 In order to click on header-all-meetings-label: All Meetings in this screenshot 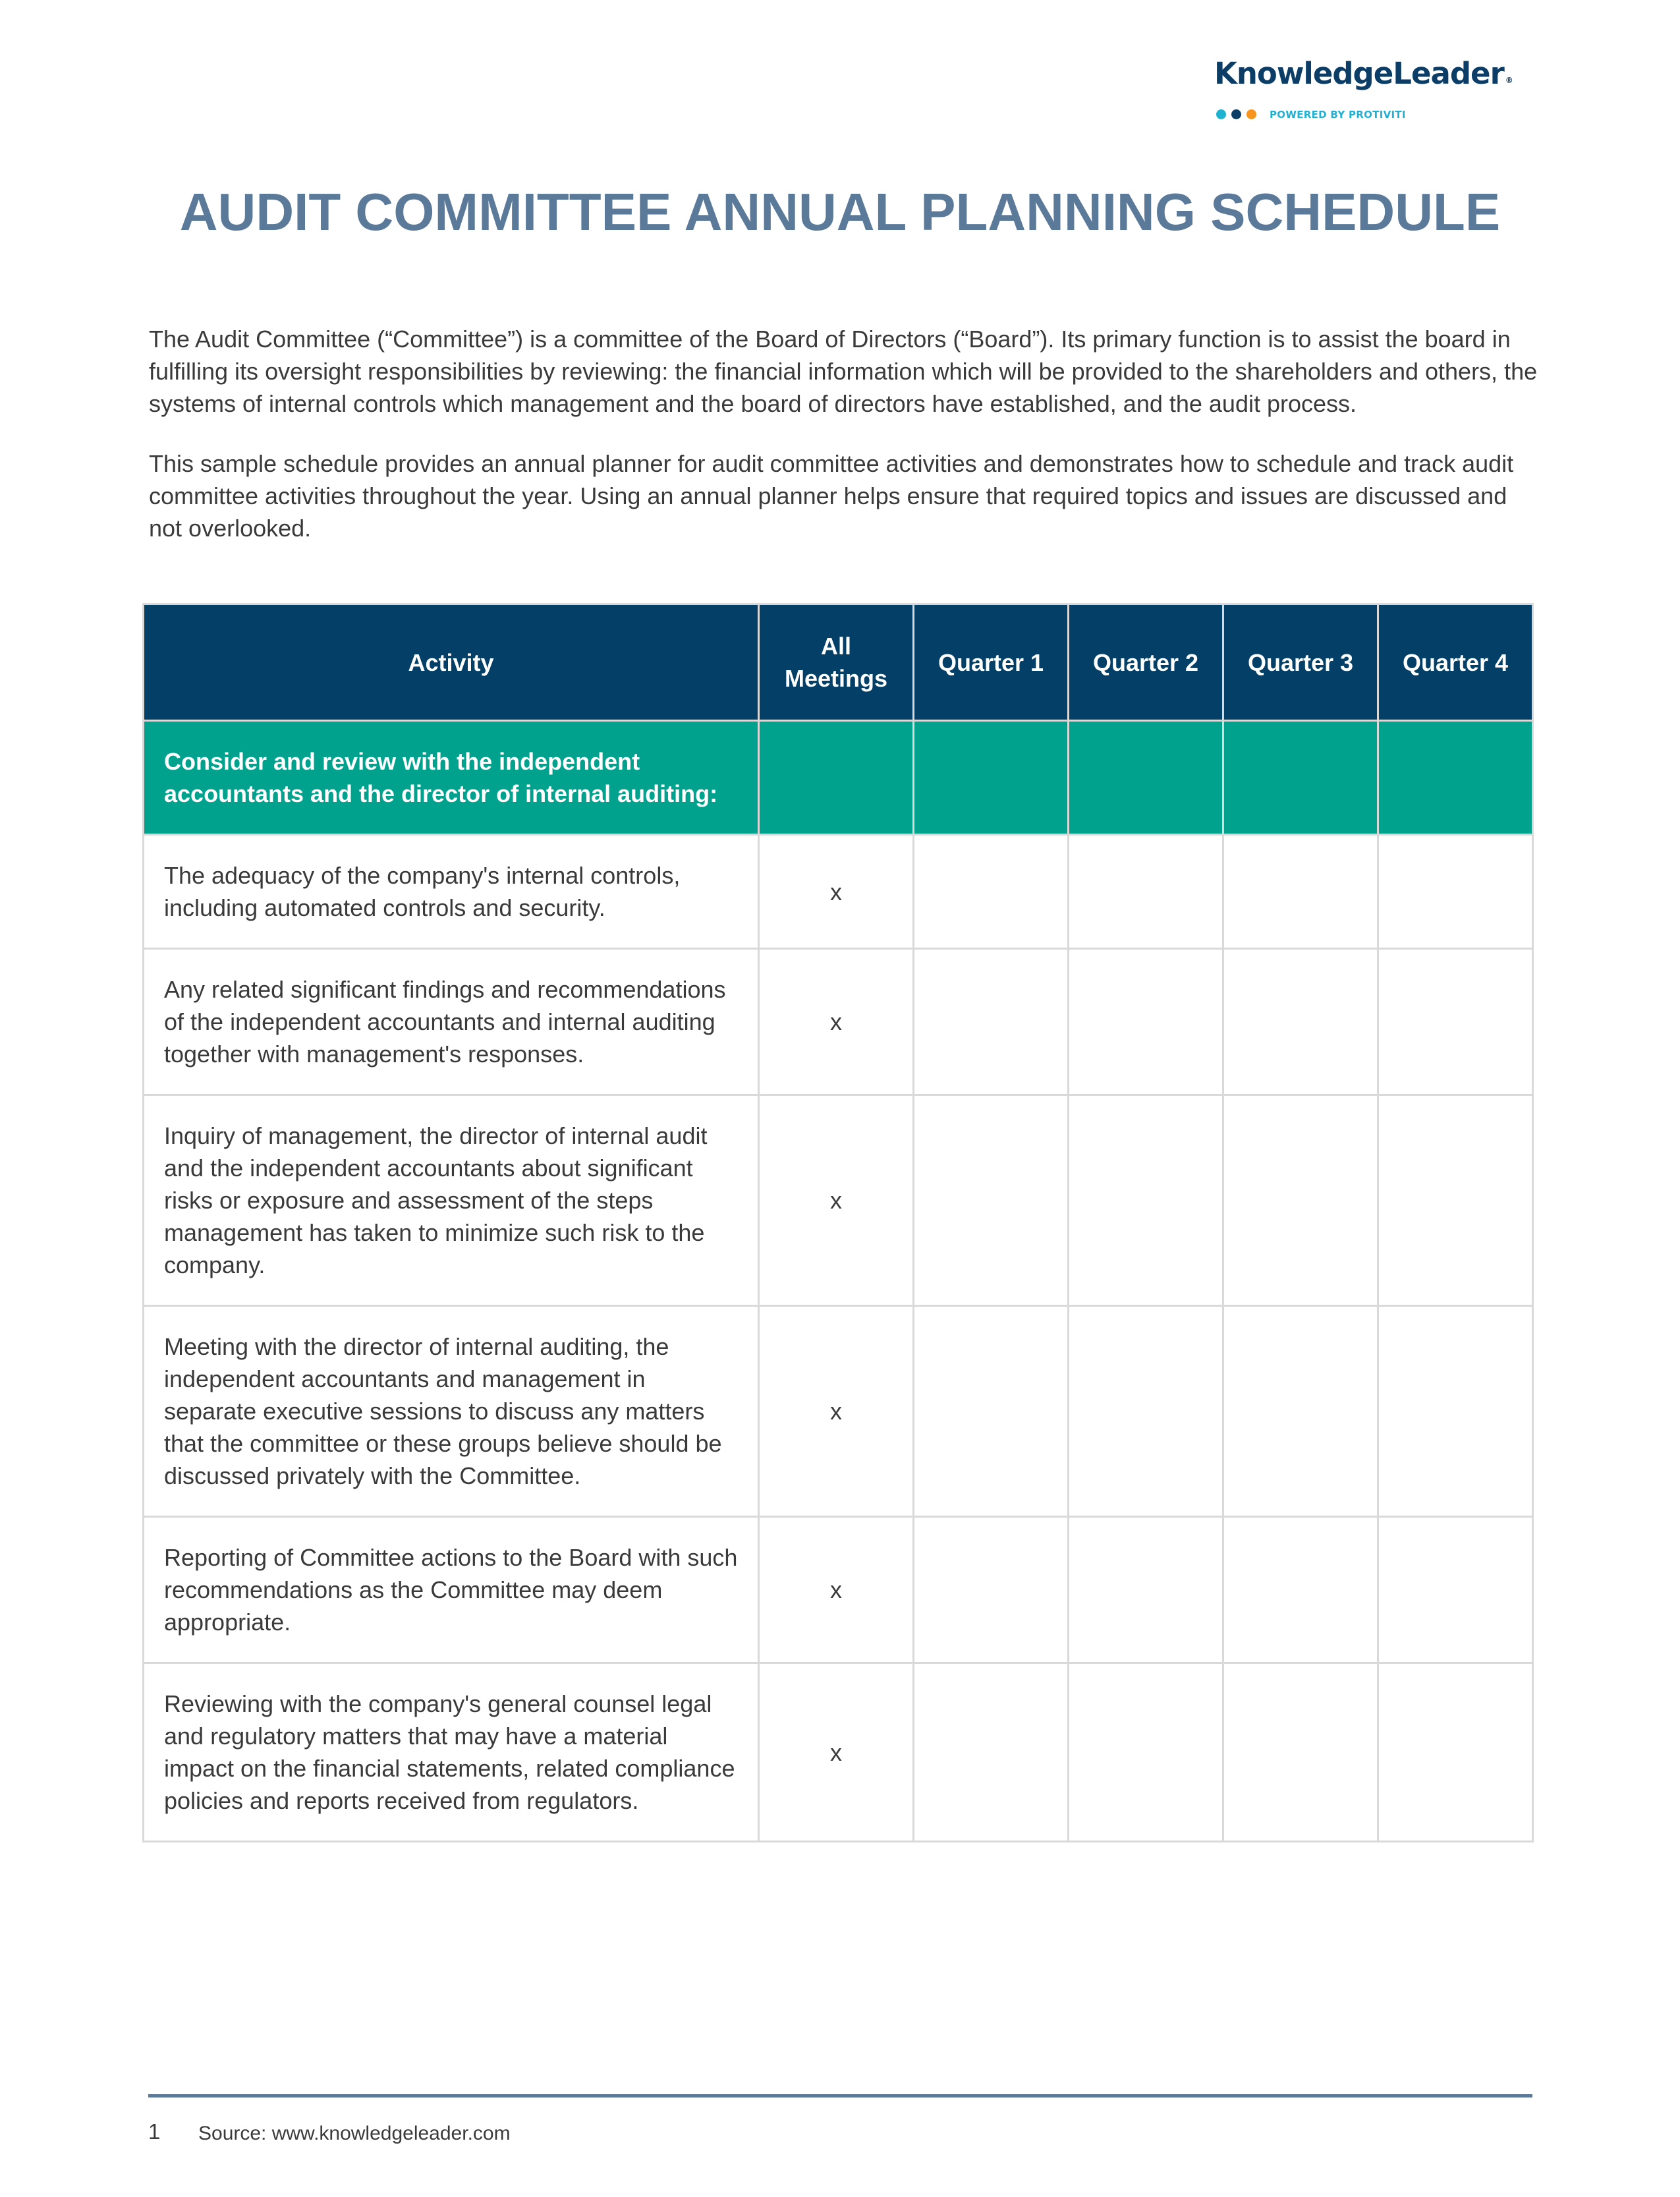, I will do `click(836, 662)`.